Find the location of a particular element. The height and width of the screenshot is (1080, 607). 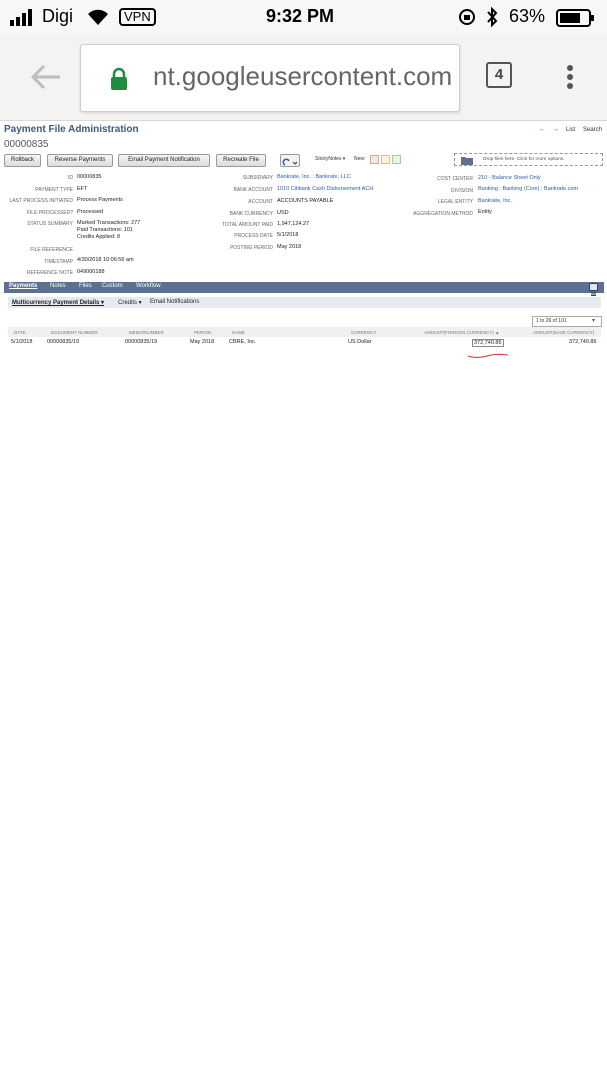

address-bar: nt.googleusercontent.com is located at coordinates (270, 78).